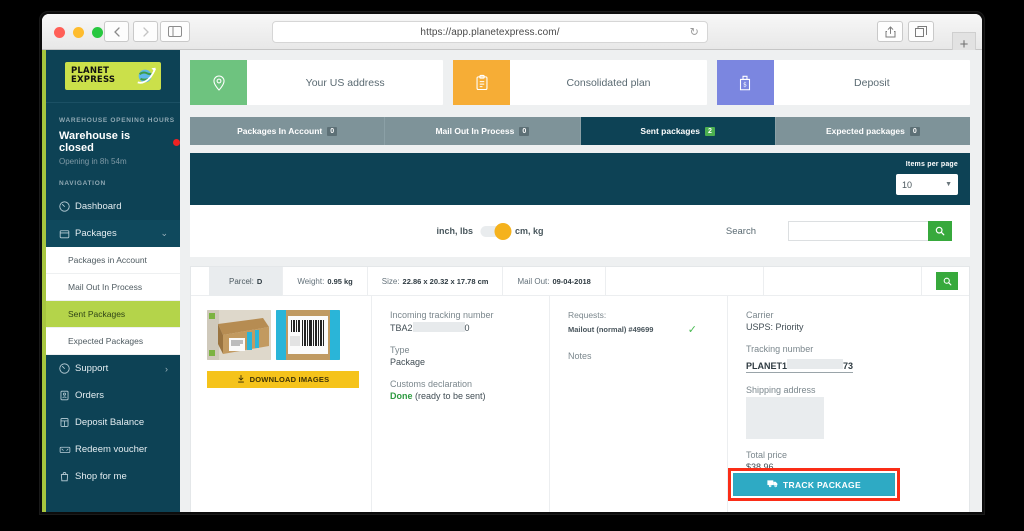  I want to click on track-package-button: TRACK PACKAGE, so click(814, 484).